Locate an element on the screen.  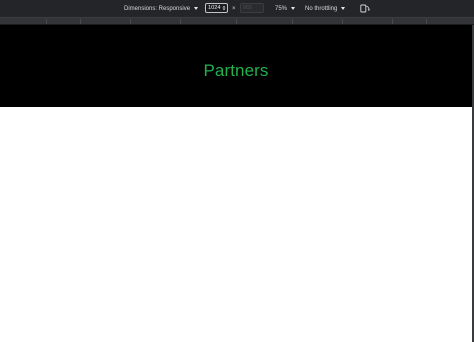
width-value: 1024 is located at coordinates (214, 8).